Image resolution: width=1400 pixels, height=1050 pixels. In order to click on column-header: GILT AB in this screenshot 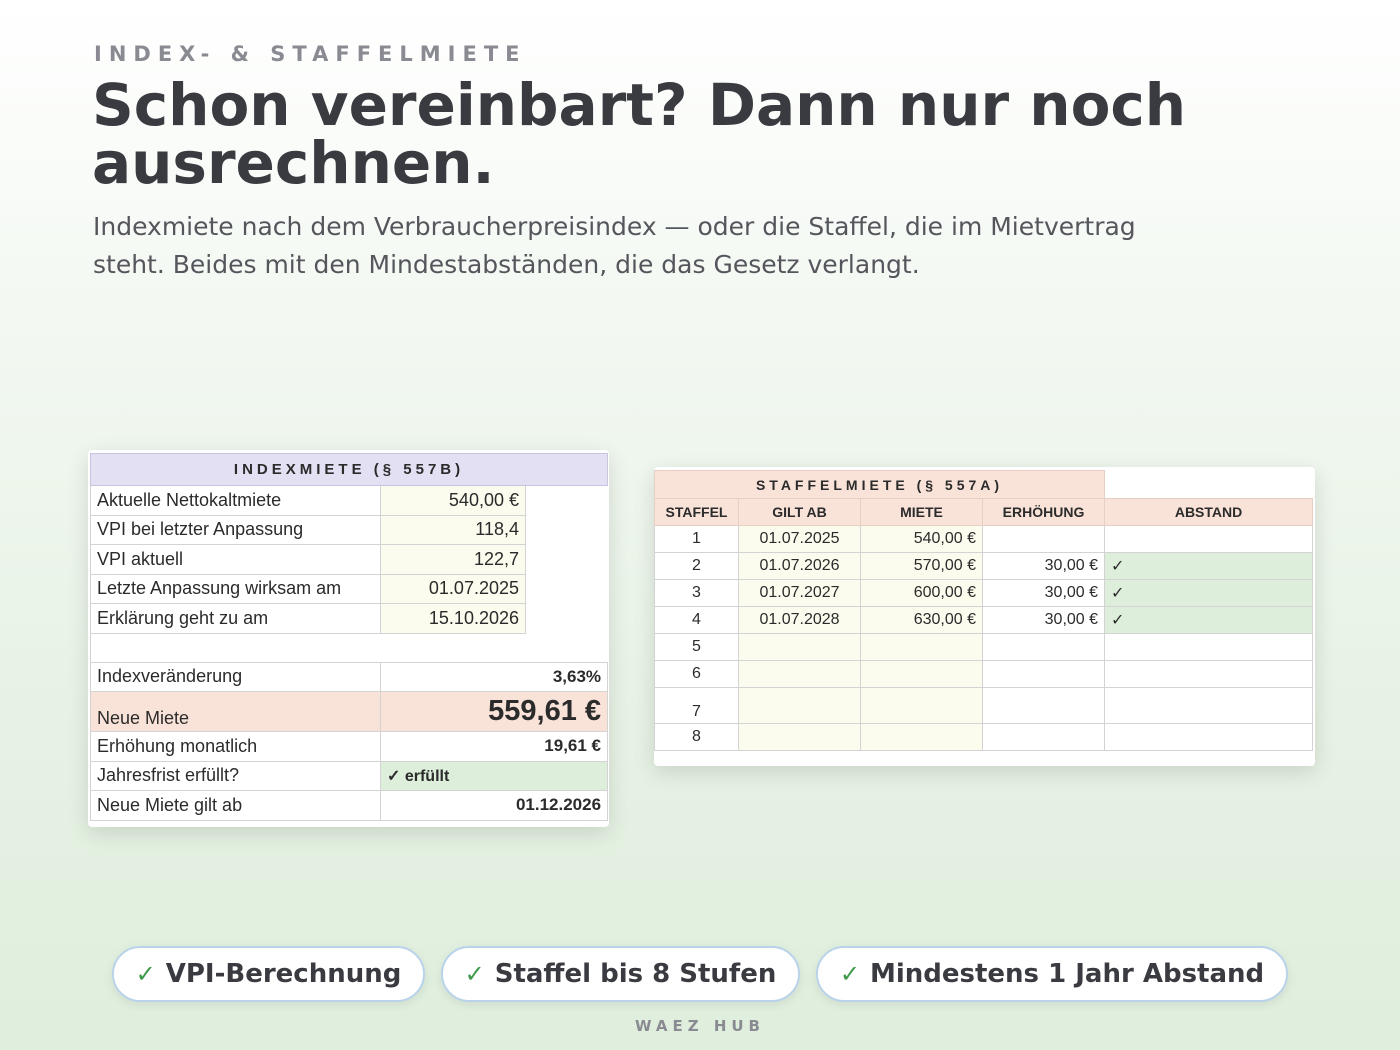, I will do `click(799, 512)`.